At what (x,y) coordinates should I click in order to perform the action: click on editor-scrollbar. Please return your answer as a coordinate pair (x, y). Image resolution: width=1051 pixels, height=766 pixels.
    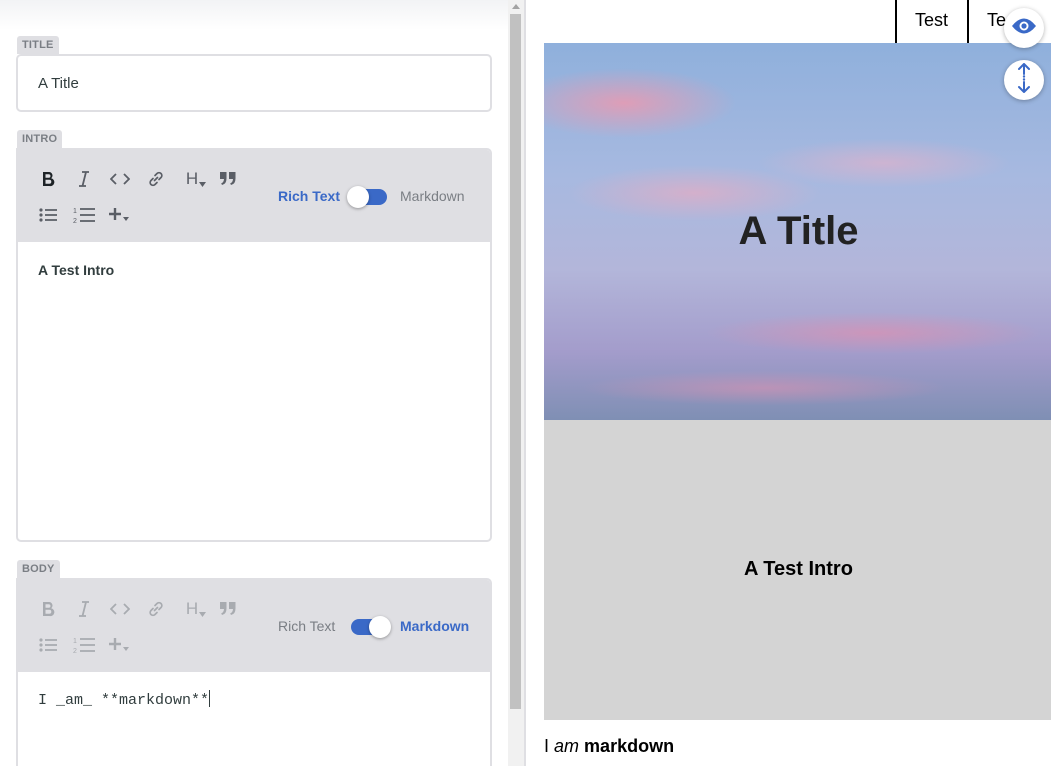
    Looking at the image, I should click on (516, 383).